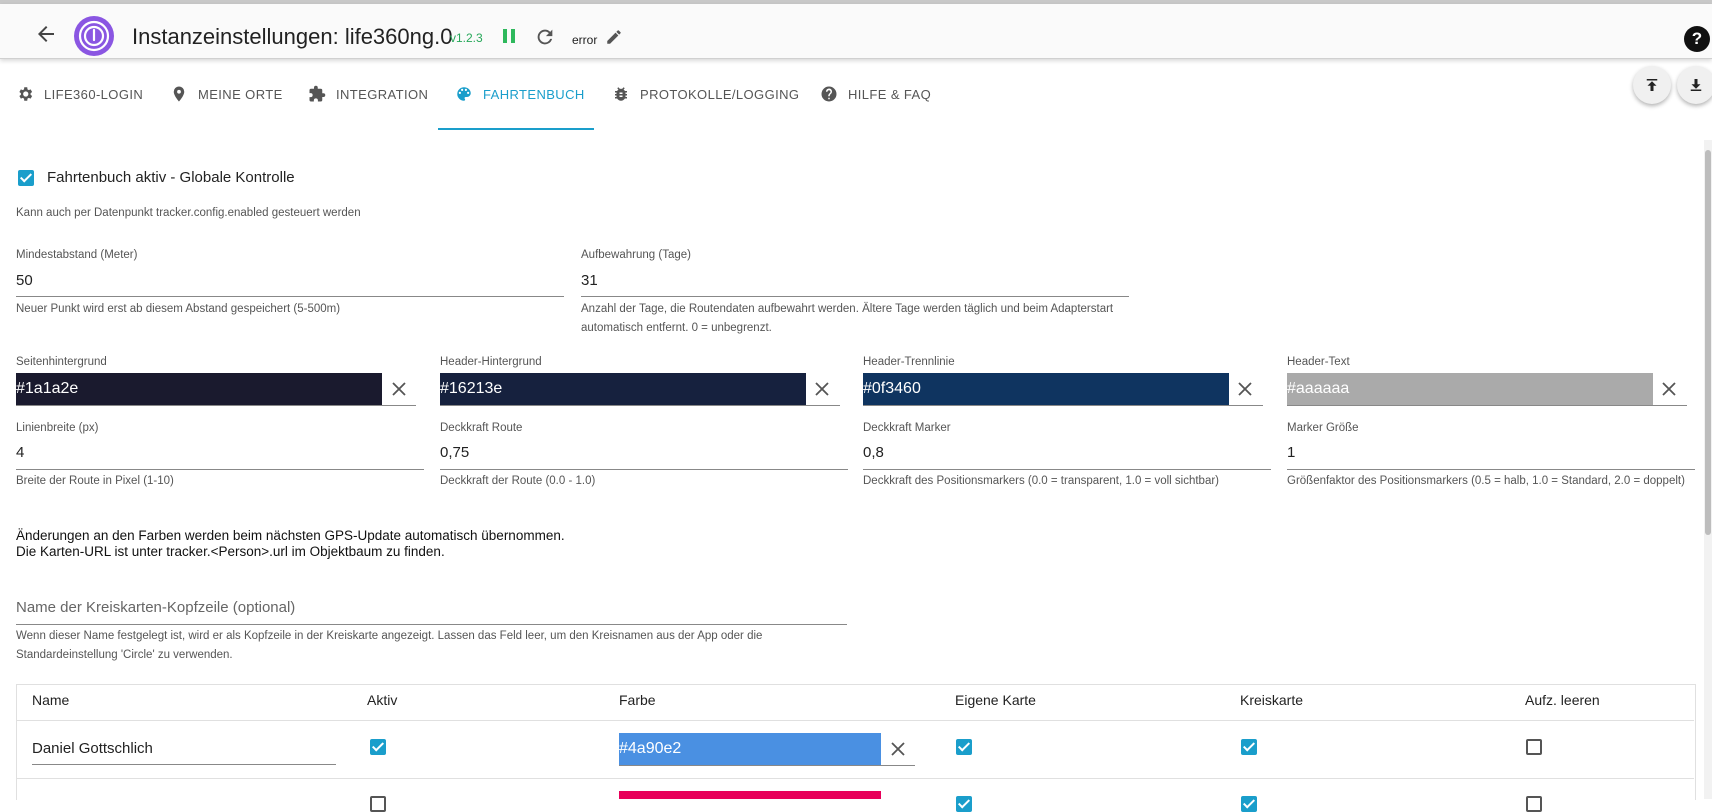  I want to click on download-config-button, so click(1694, 85).